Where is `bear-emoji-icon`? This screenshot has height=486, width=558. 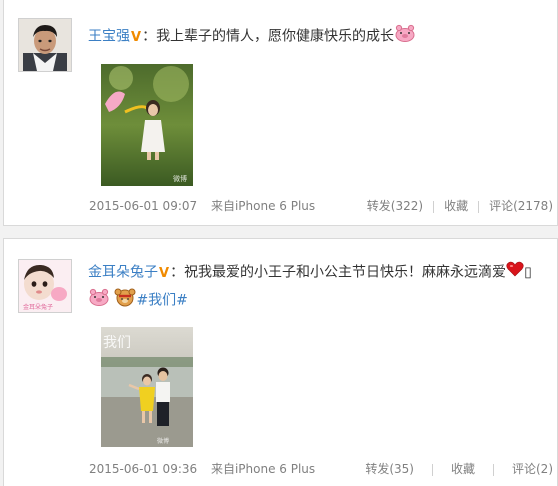
bear-emoji-icon is located at coordinates (125, 300).